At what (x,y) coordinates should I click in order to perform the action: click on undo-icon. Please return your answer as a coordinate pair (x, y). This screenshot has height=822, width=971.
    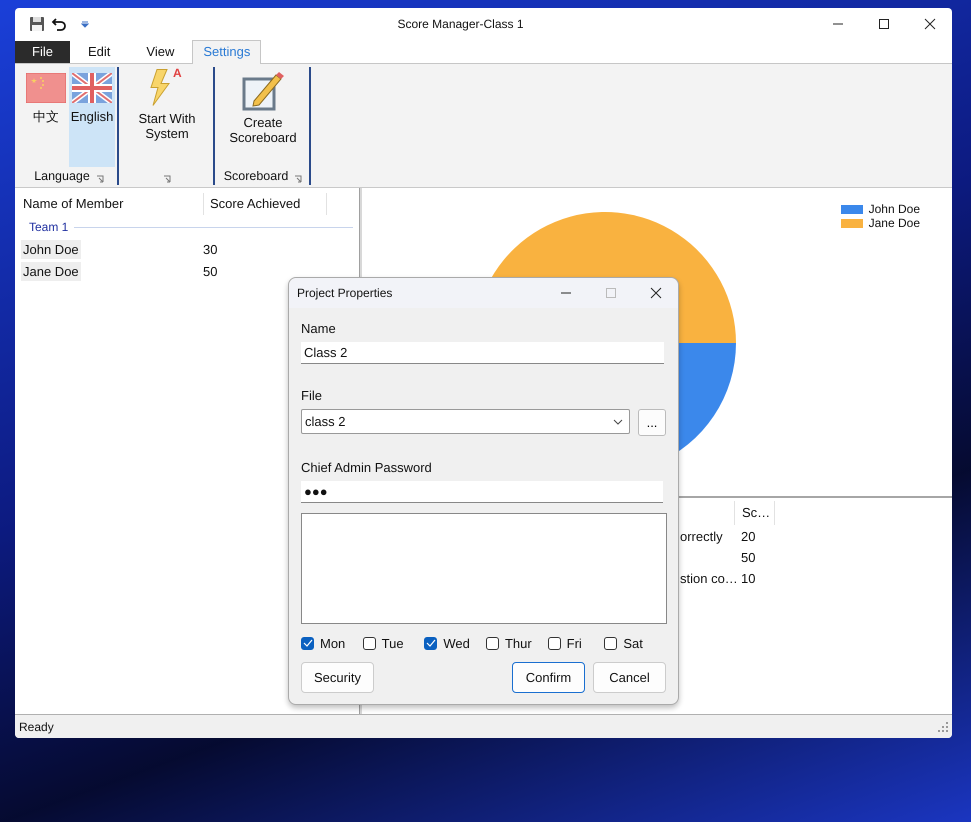
    Looking at the image, I should click on (59, 24).